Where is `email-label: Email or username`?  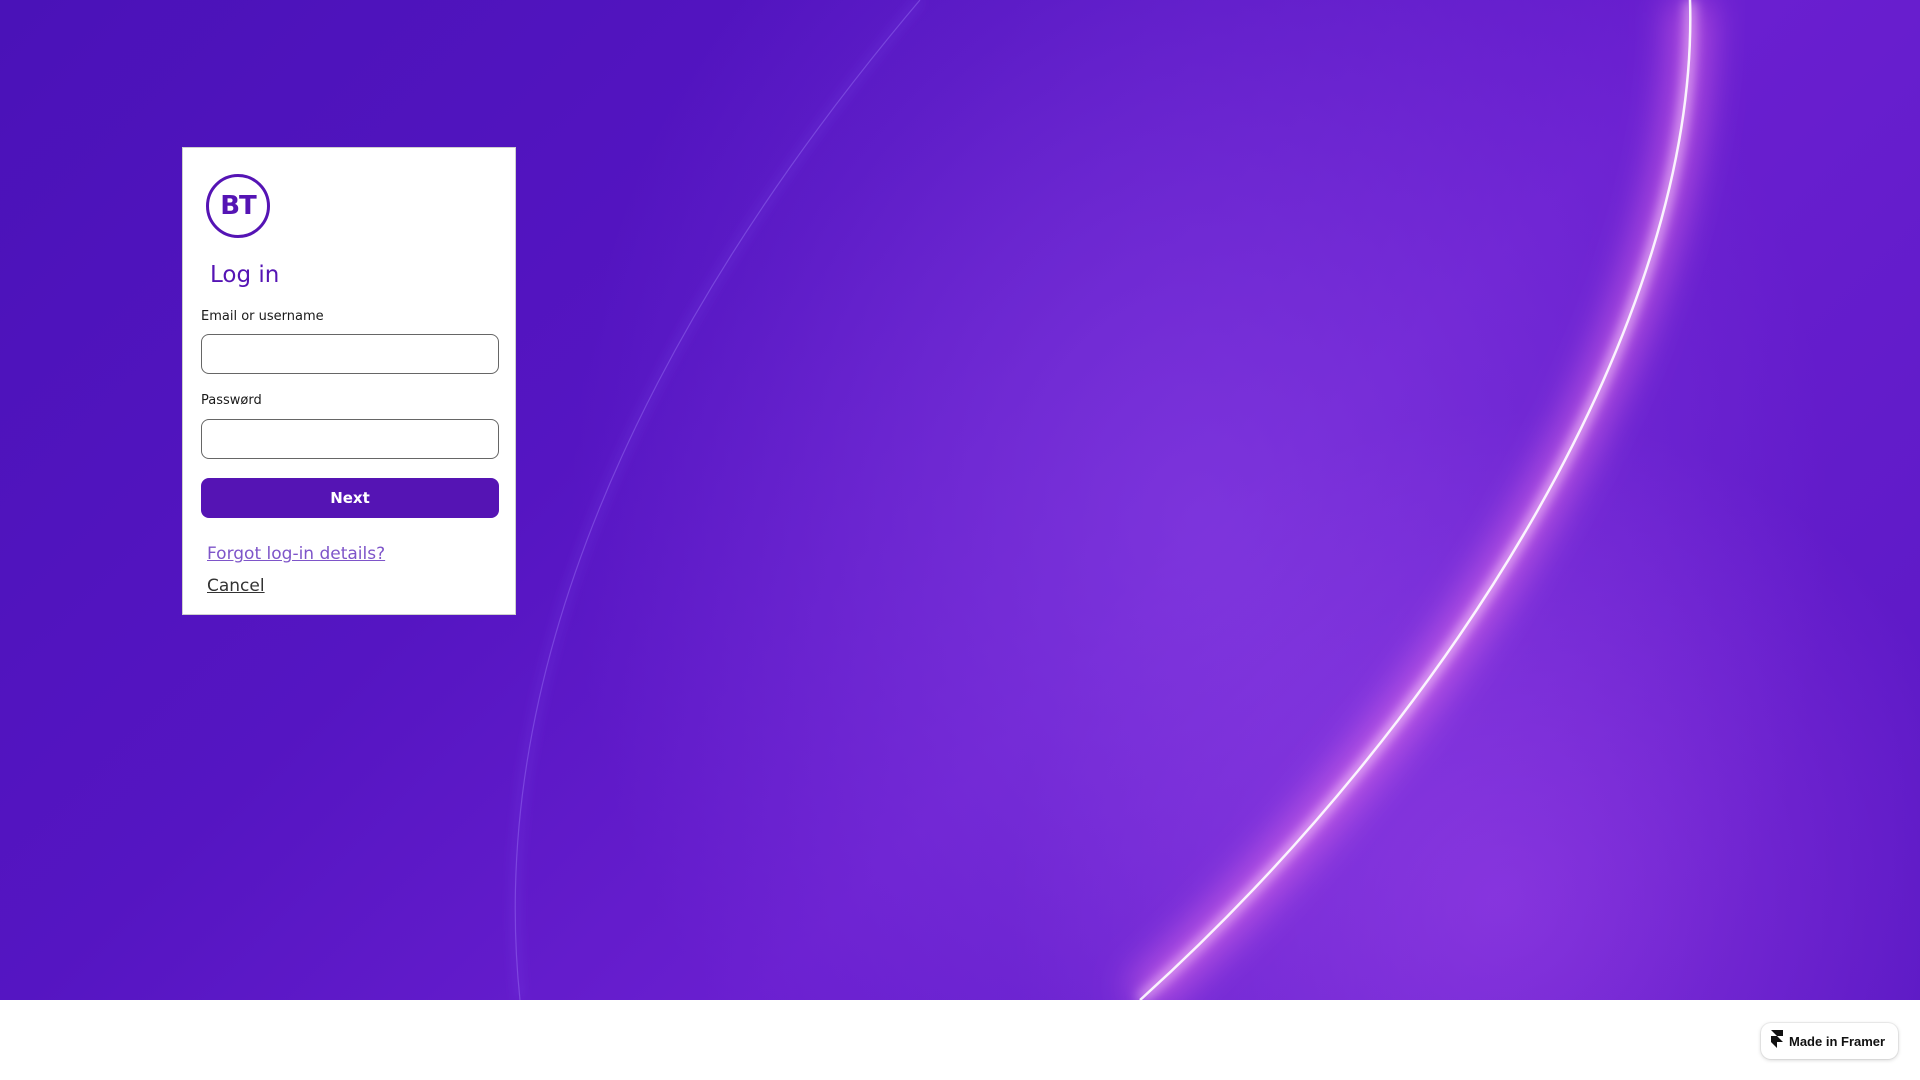
email-label: Email or username is located at coordinates (262, 316).